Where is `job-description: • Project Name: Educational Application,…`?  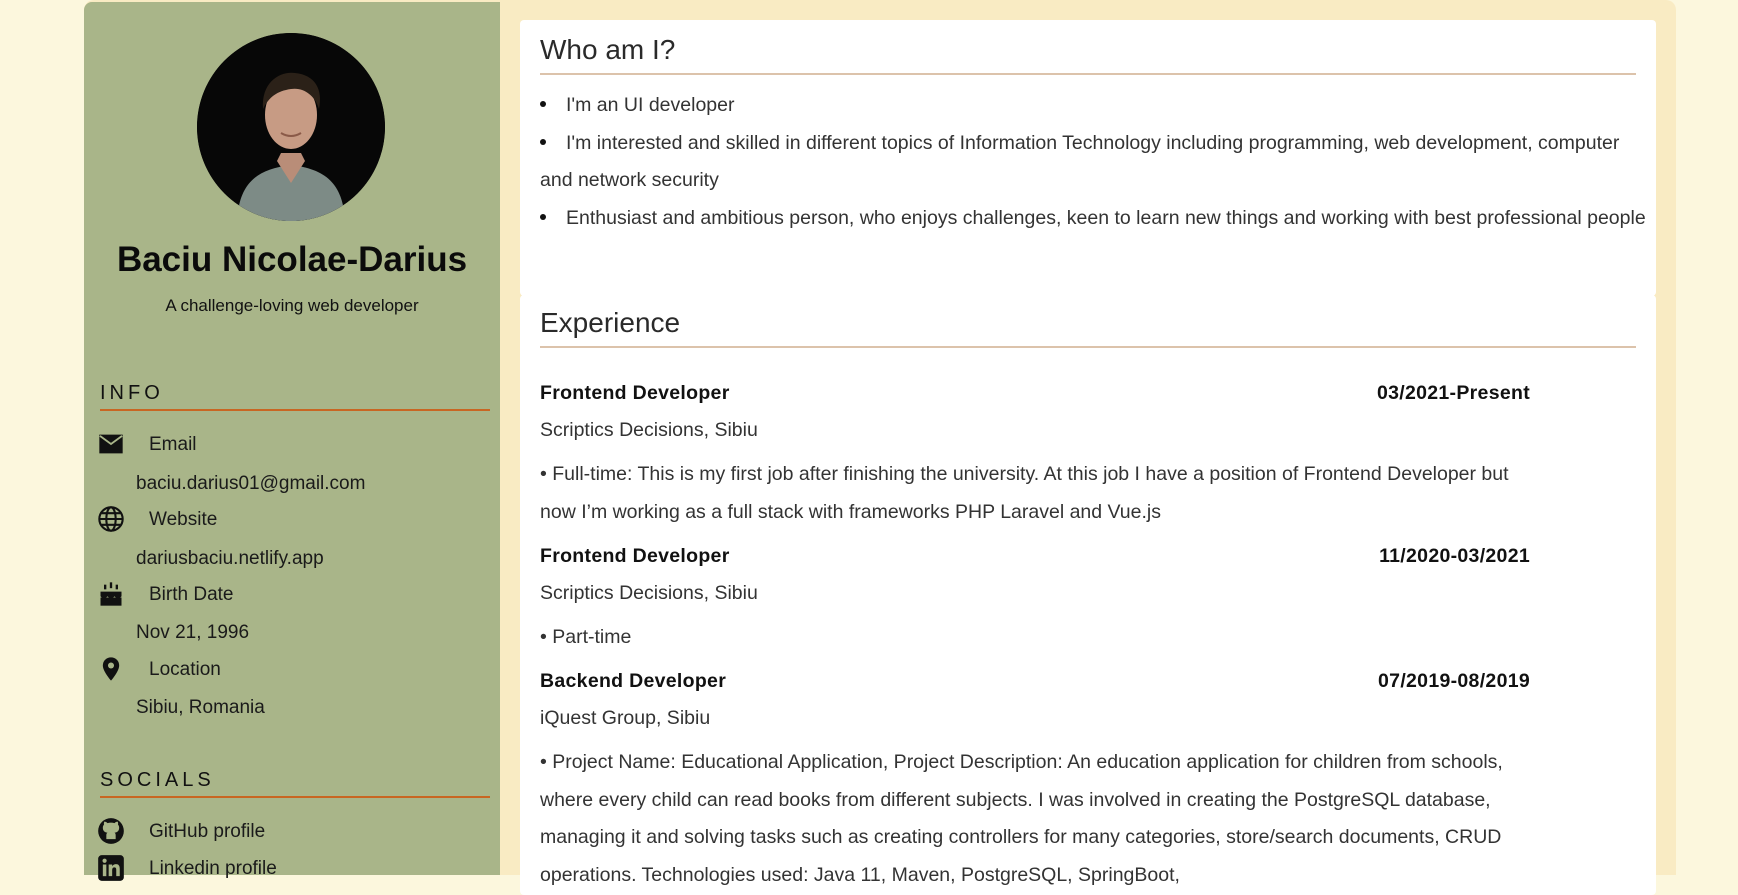 job-description: • Project Name: Educational Application,… is located at coordinates (1021, 818).